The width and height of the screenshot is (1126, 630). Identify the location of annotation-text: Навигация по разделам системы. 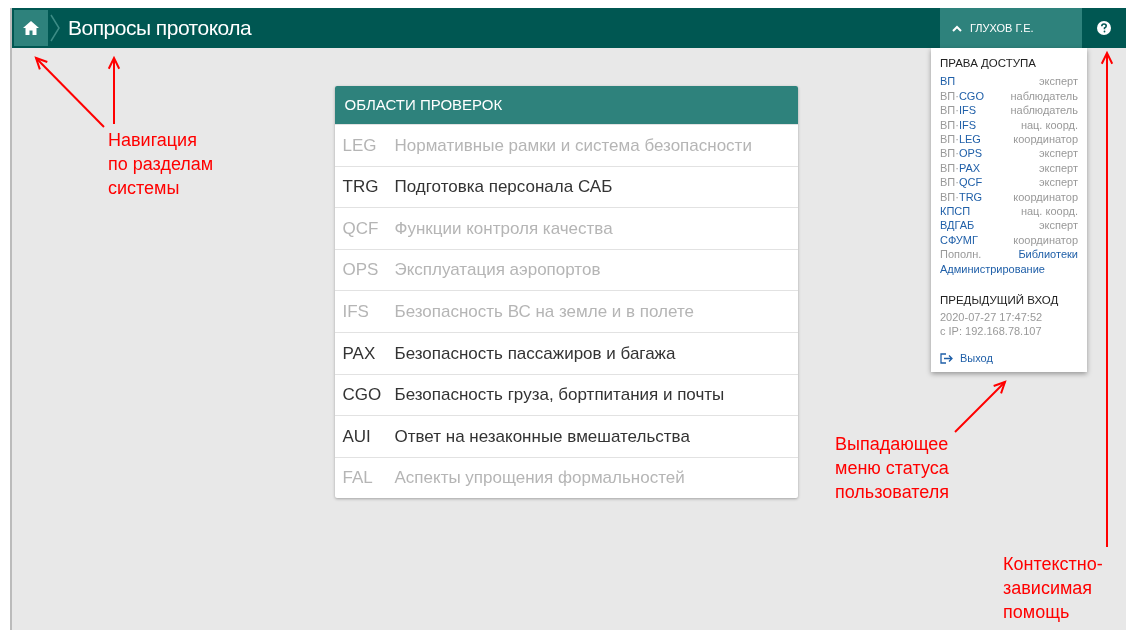
(161, 164).